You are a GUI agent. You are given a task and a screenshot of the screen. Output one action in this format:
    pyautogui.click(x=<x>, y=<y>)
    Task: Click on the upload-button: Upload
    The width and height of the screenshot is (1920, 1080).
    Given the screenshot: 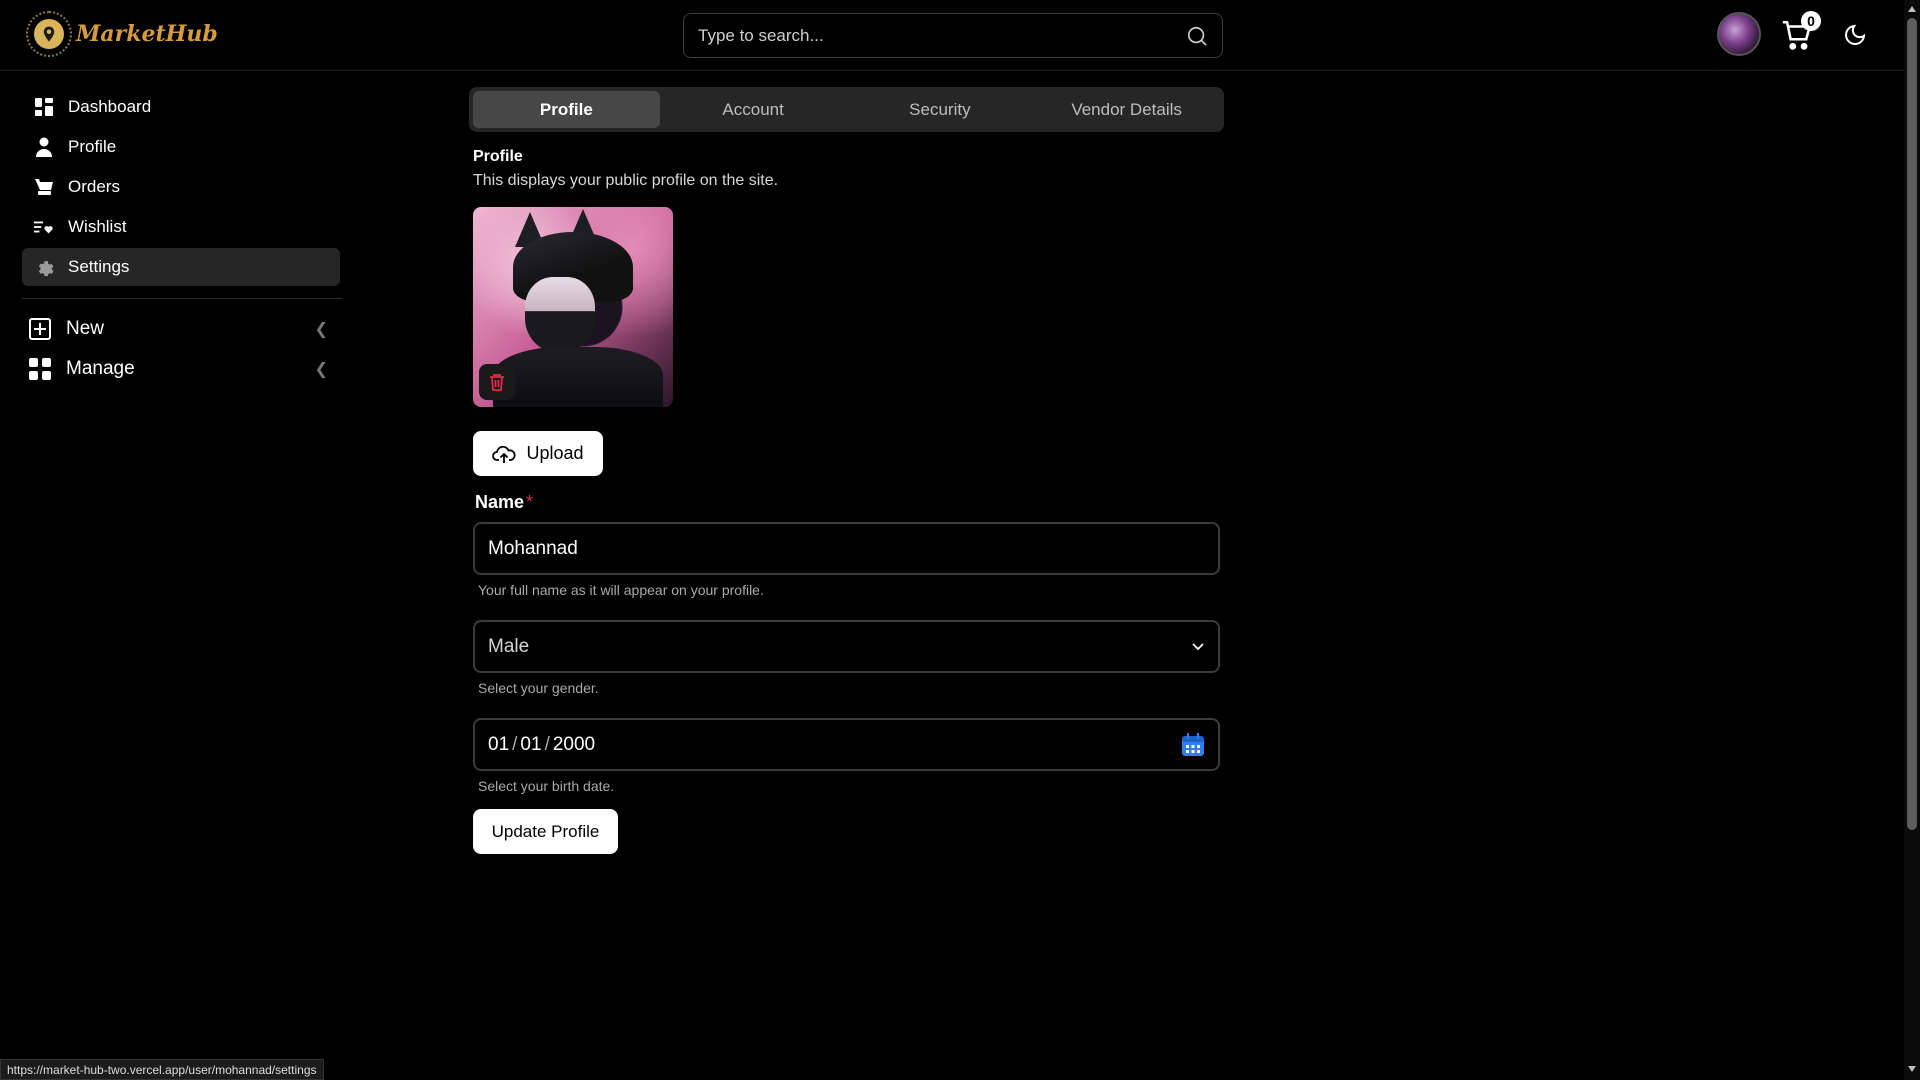 What is the action you would take?
    pyautogui.click(x=538, y=453)
    